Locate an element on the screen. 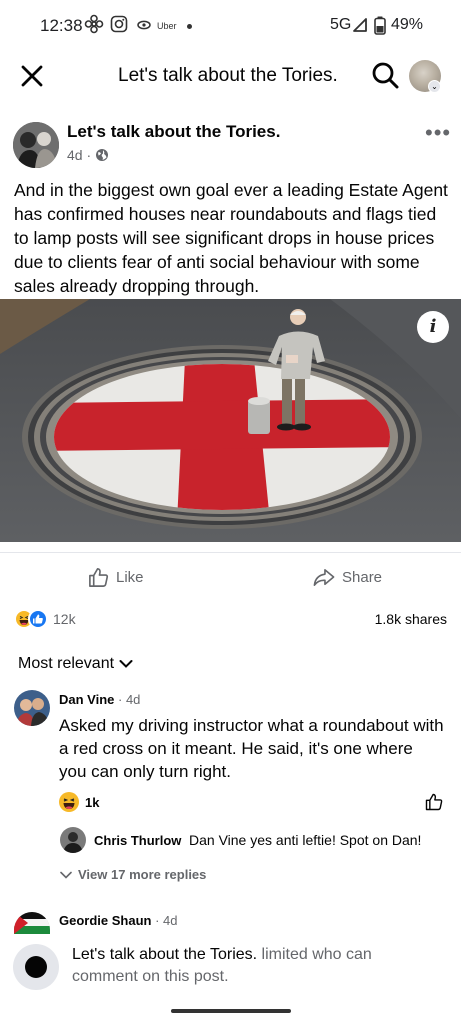 The width and height of the screenshot is (461, 1024). search-icon is located at coordinates (385, 75).